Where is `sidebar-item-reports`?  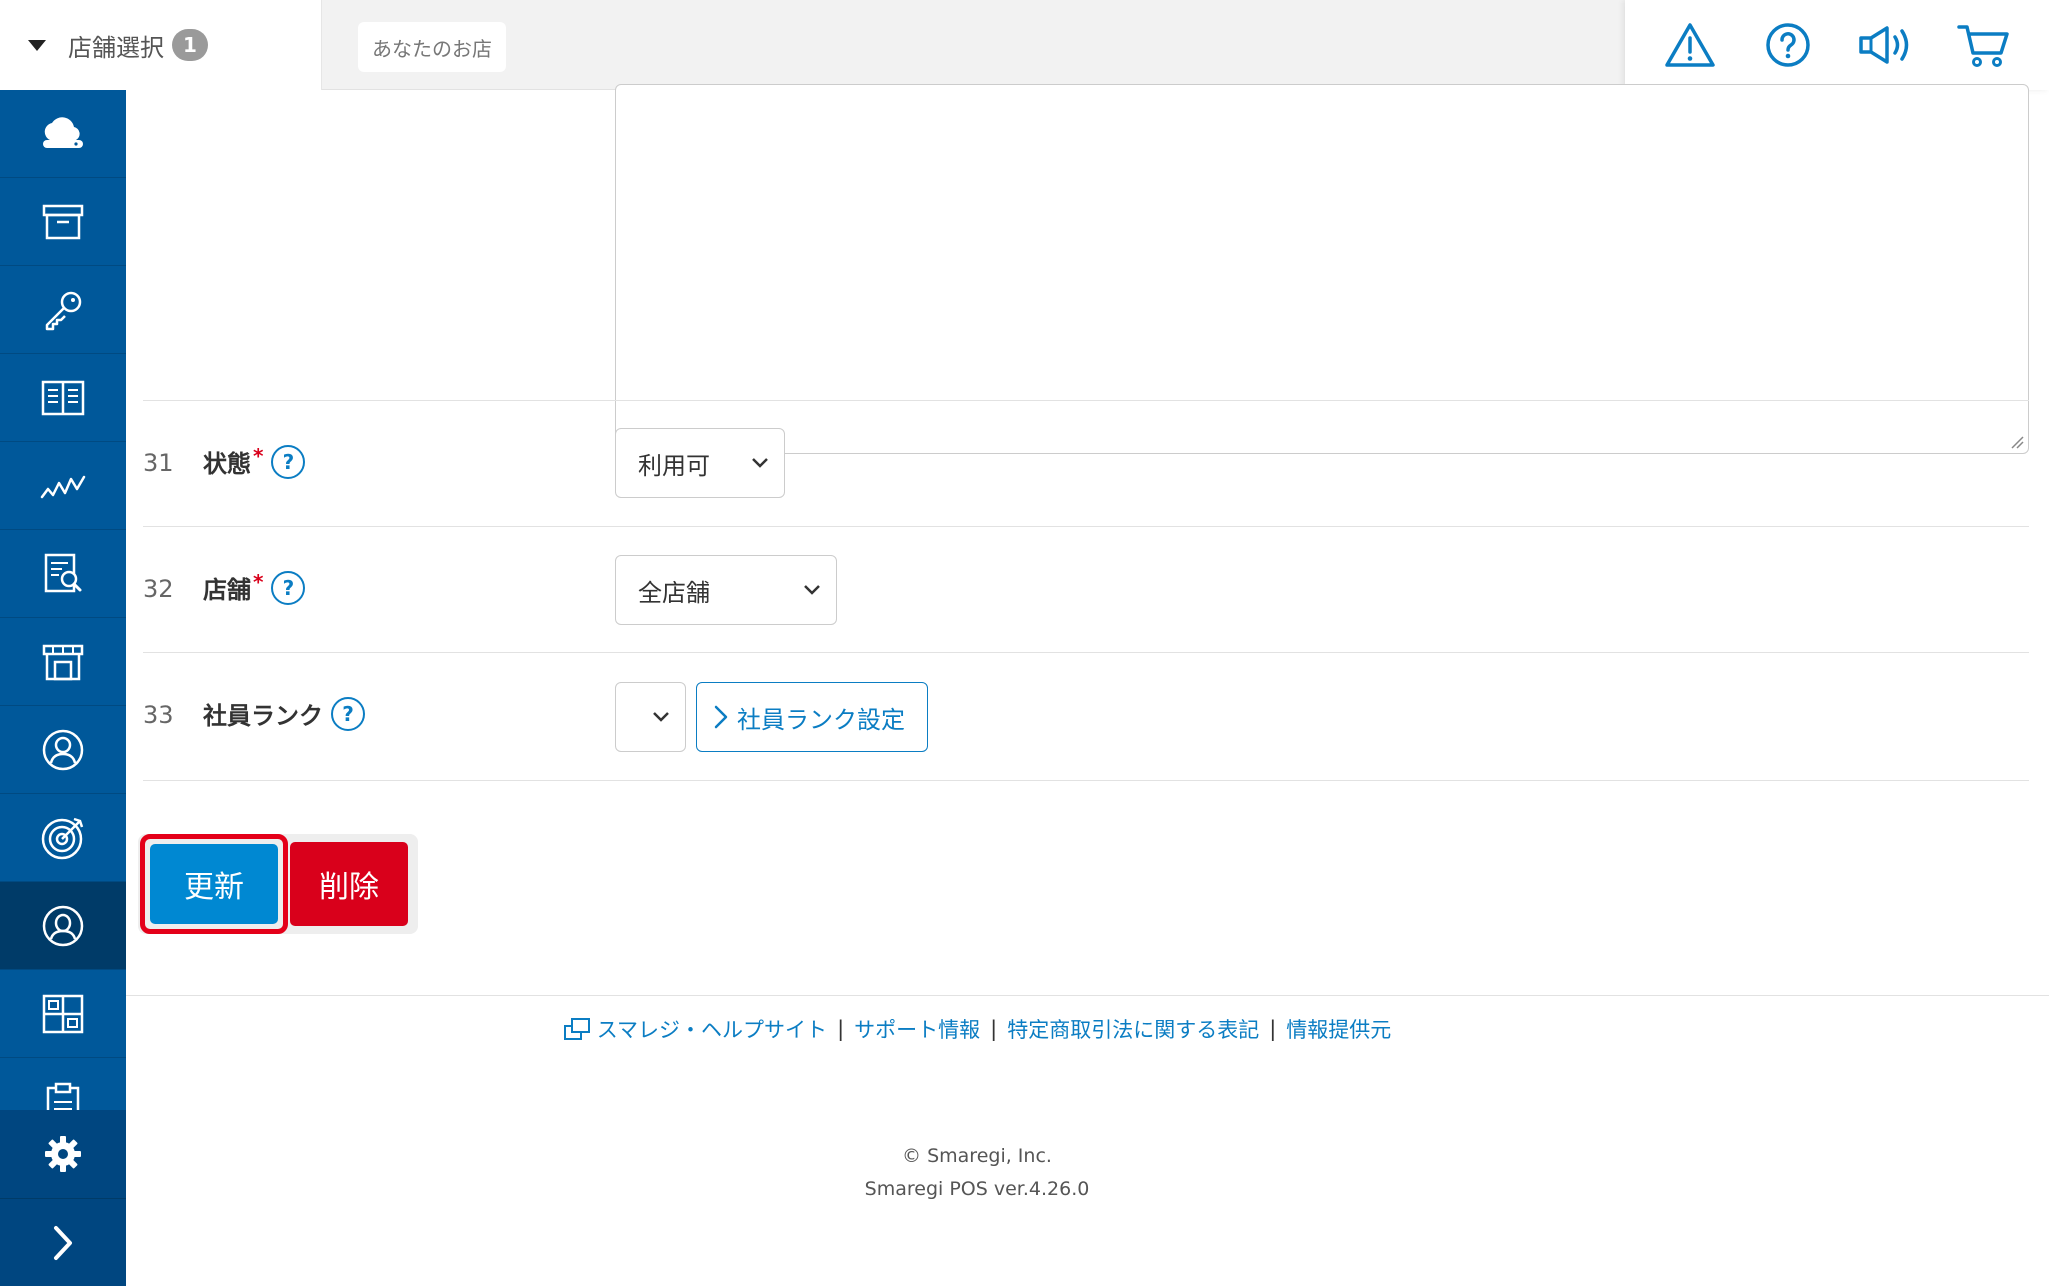
sidebar-item-reports is located at coordinates (63, 574).